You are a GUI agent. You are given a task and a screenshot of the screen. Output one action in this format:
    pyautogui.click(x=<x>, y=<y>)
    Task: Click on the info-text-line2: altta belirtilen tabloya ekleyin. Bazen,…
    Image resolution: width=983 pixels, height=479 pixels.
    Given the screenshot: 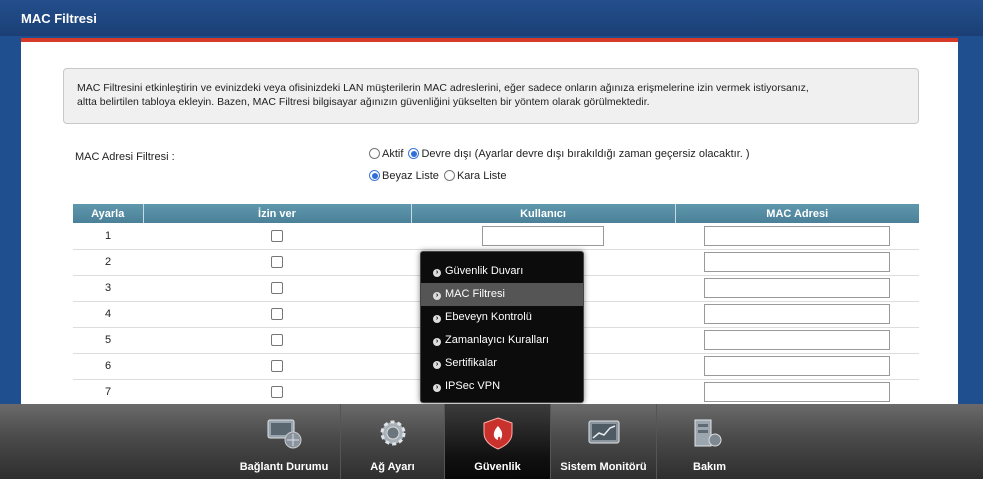 What is the action you would take?
    pyautogui.click(x=363, y=102)
    